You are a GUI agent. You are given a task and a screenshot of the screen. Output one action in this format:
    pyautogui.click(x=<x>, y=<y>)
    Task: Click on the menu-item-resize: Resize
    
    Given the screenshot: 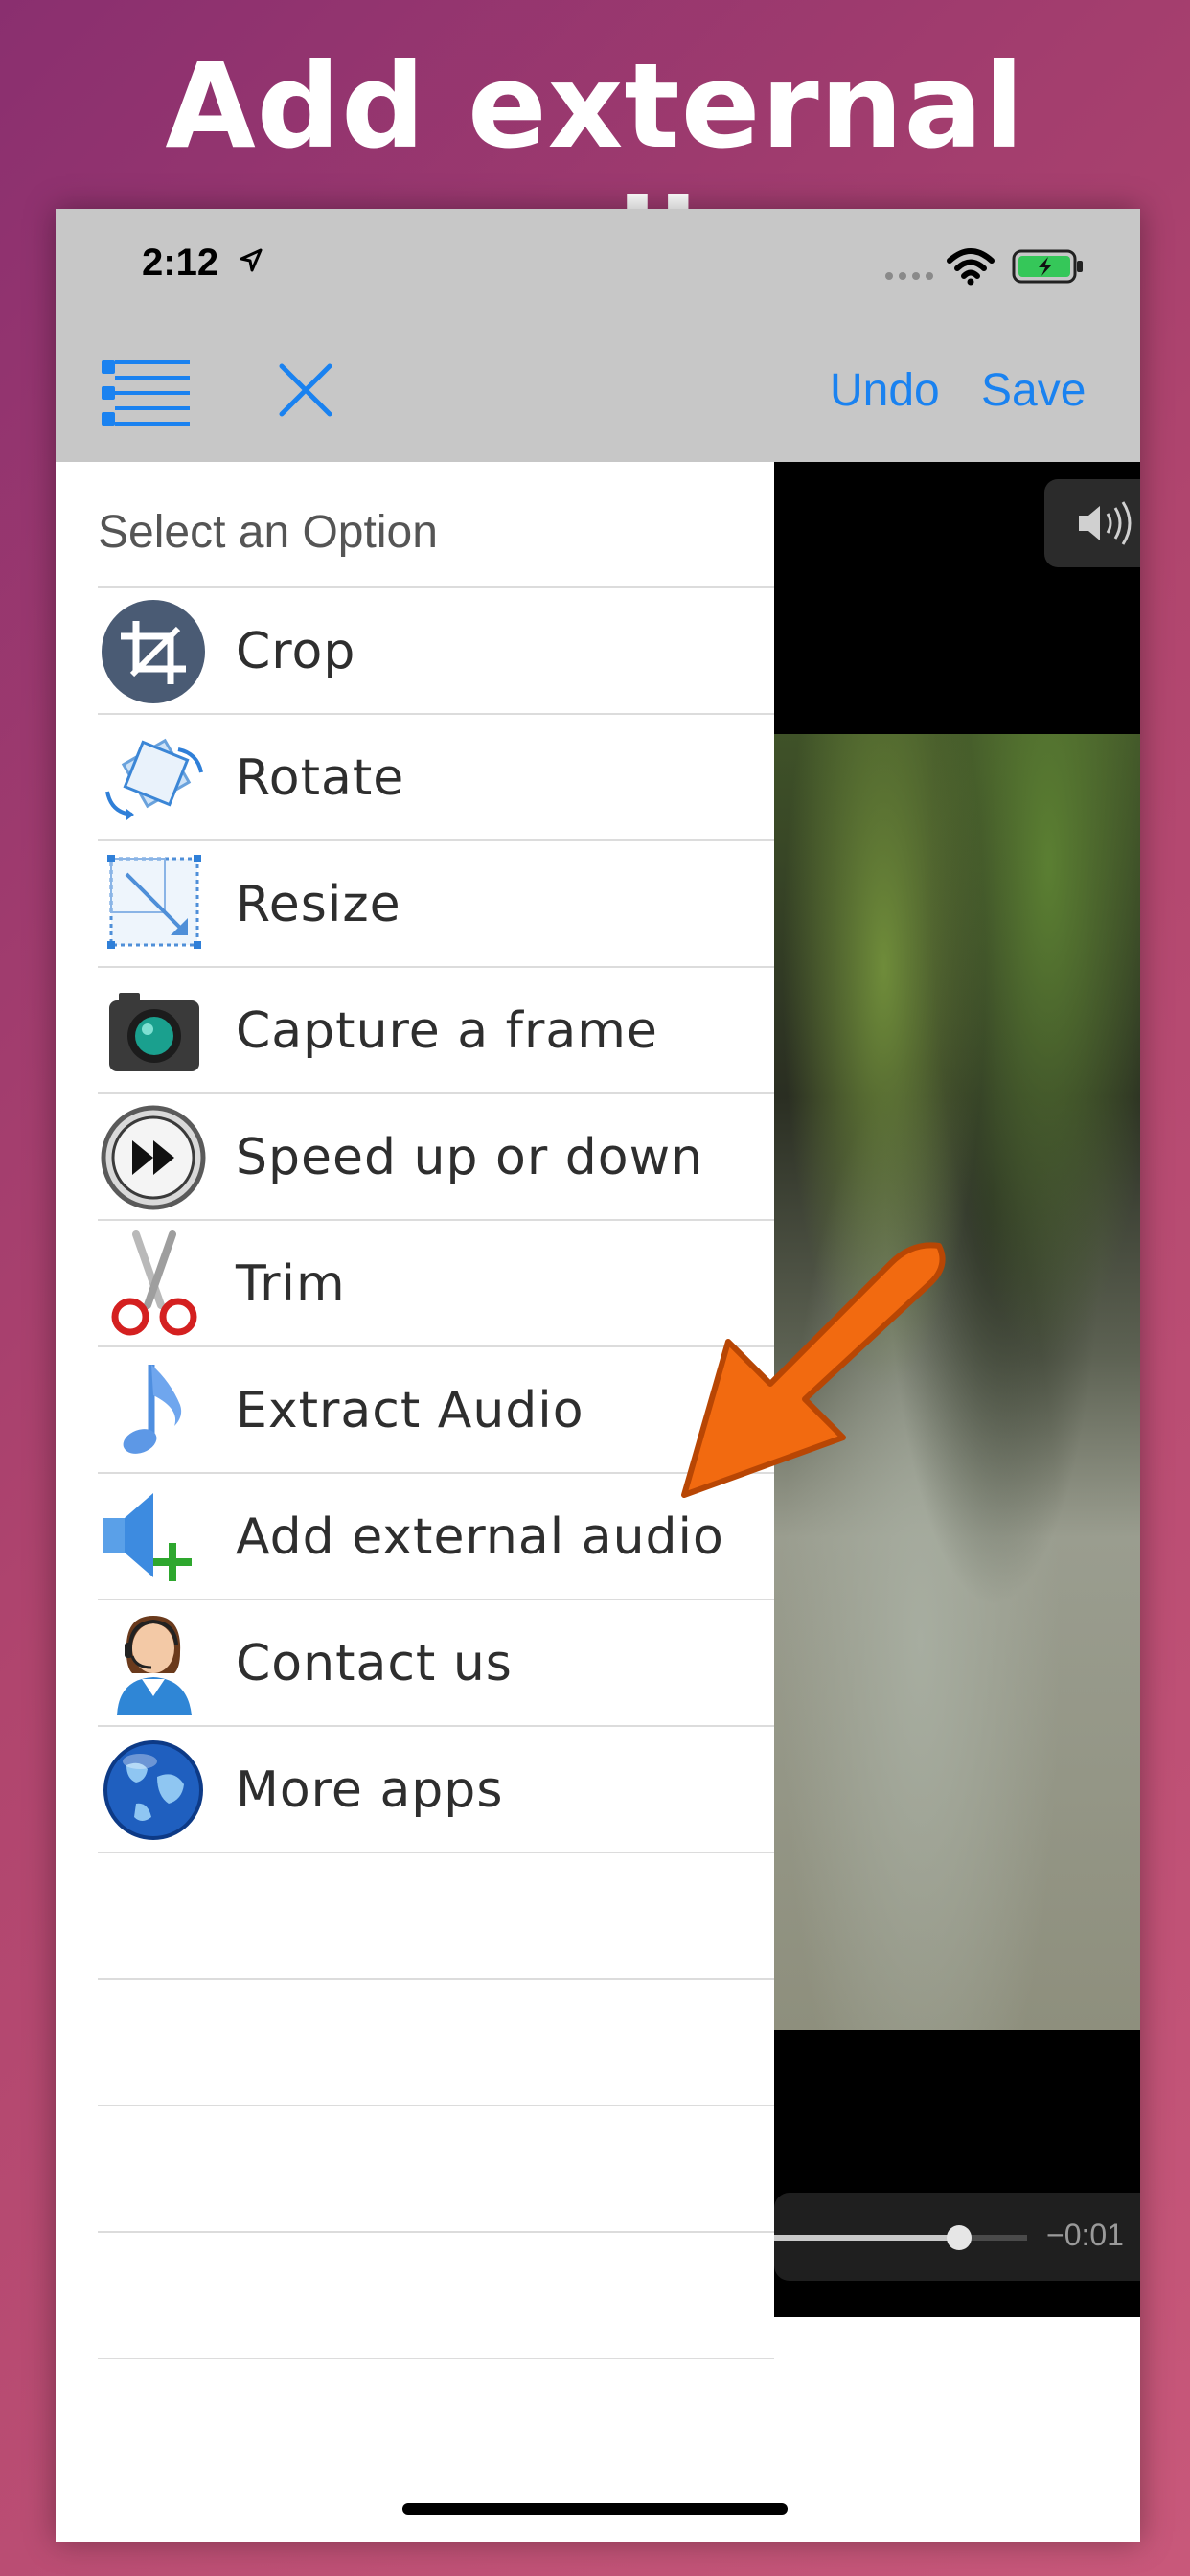 What is the action you would take?
    pyautogui.click(x=436, y=904)
    